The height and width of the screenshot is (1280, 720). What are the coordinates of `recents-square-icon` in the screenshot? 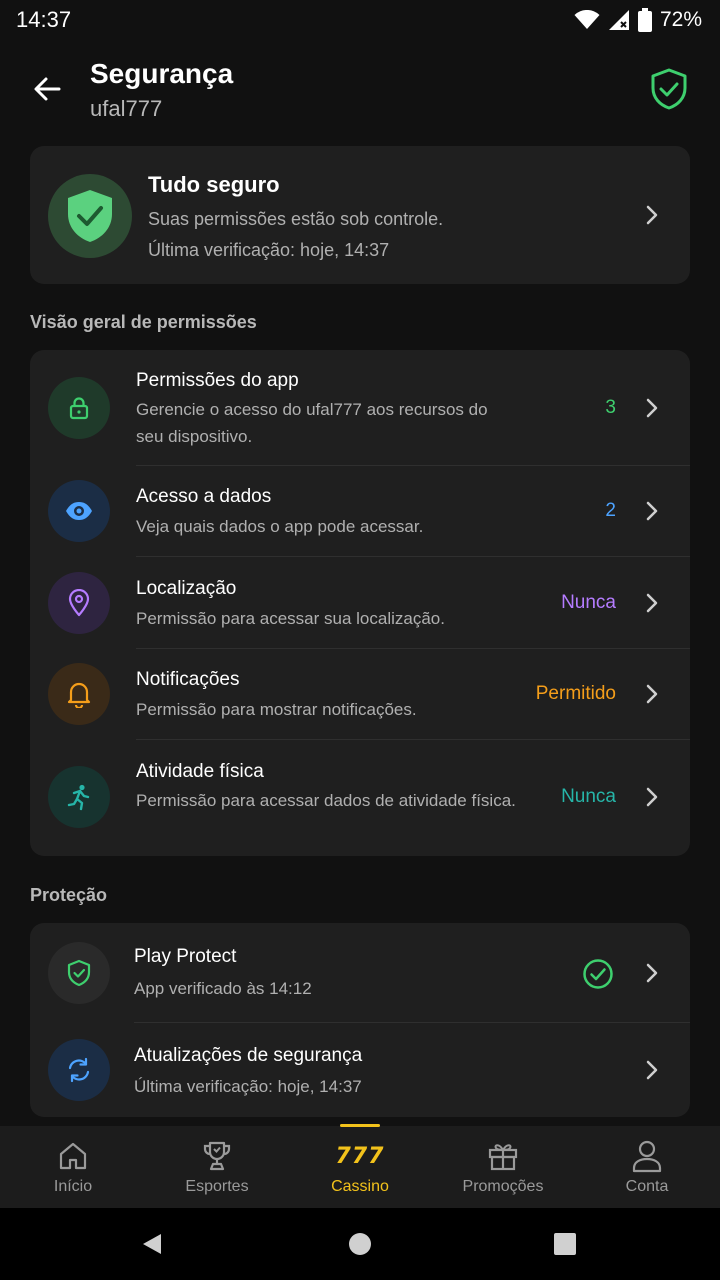 It's located at (565, 1244).